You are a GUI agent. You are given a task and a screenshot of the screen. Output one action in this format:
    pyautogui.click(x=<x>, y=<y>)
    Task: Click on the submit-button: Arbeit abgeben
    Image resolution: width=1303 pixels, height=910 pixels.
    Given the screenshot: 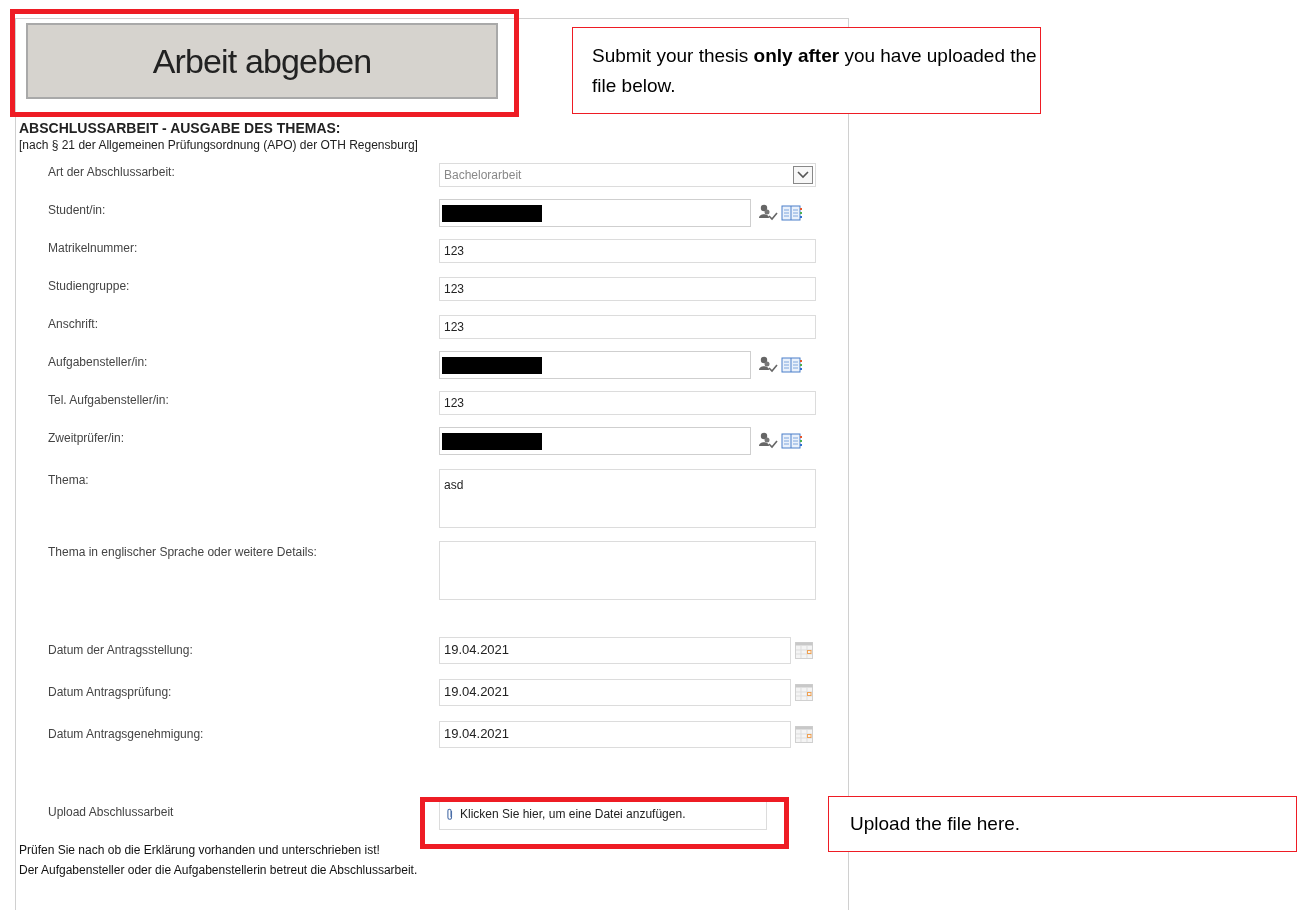 What is the action you would take?
    pyautogui.click(x=262, y=61)
    